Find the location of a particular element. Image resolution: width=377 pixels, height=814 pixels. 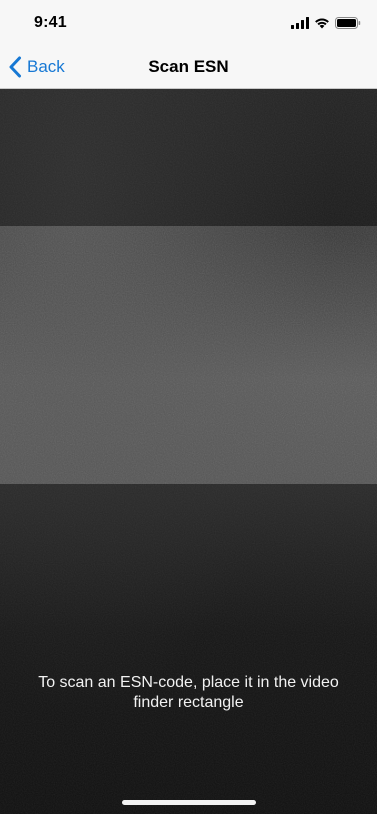

chevron-left-icon is located at coordinates (15, 66).